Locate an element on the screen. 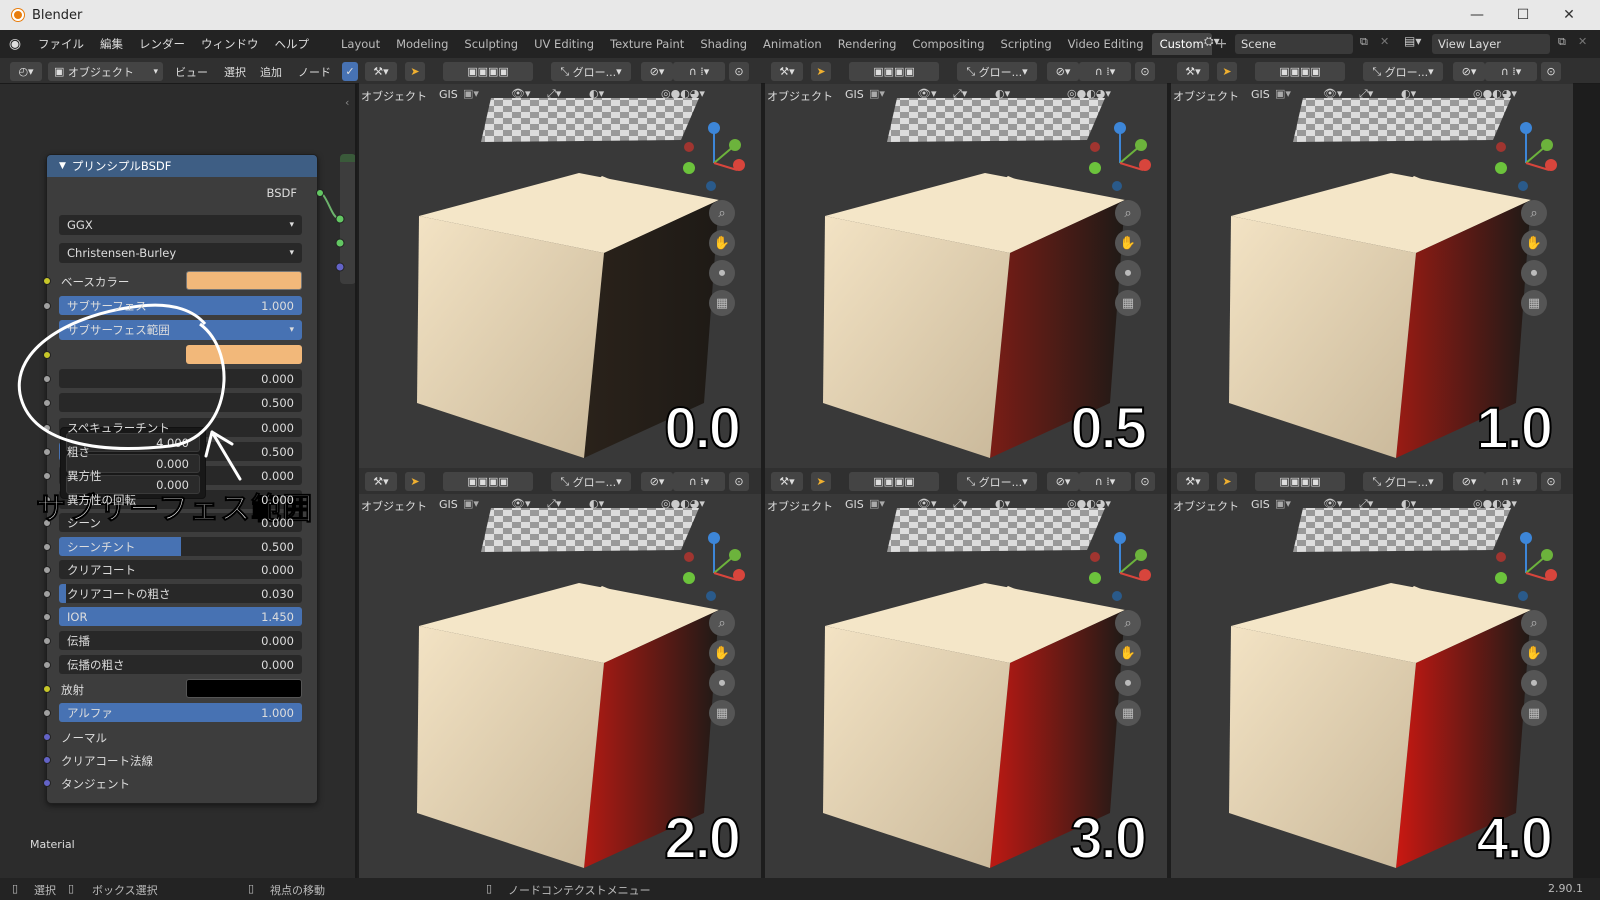 Image resolution: width=1600 pixels, height=900 pixels. close-icon: ✕ is located at coordinates (1569, 15).